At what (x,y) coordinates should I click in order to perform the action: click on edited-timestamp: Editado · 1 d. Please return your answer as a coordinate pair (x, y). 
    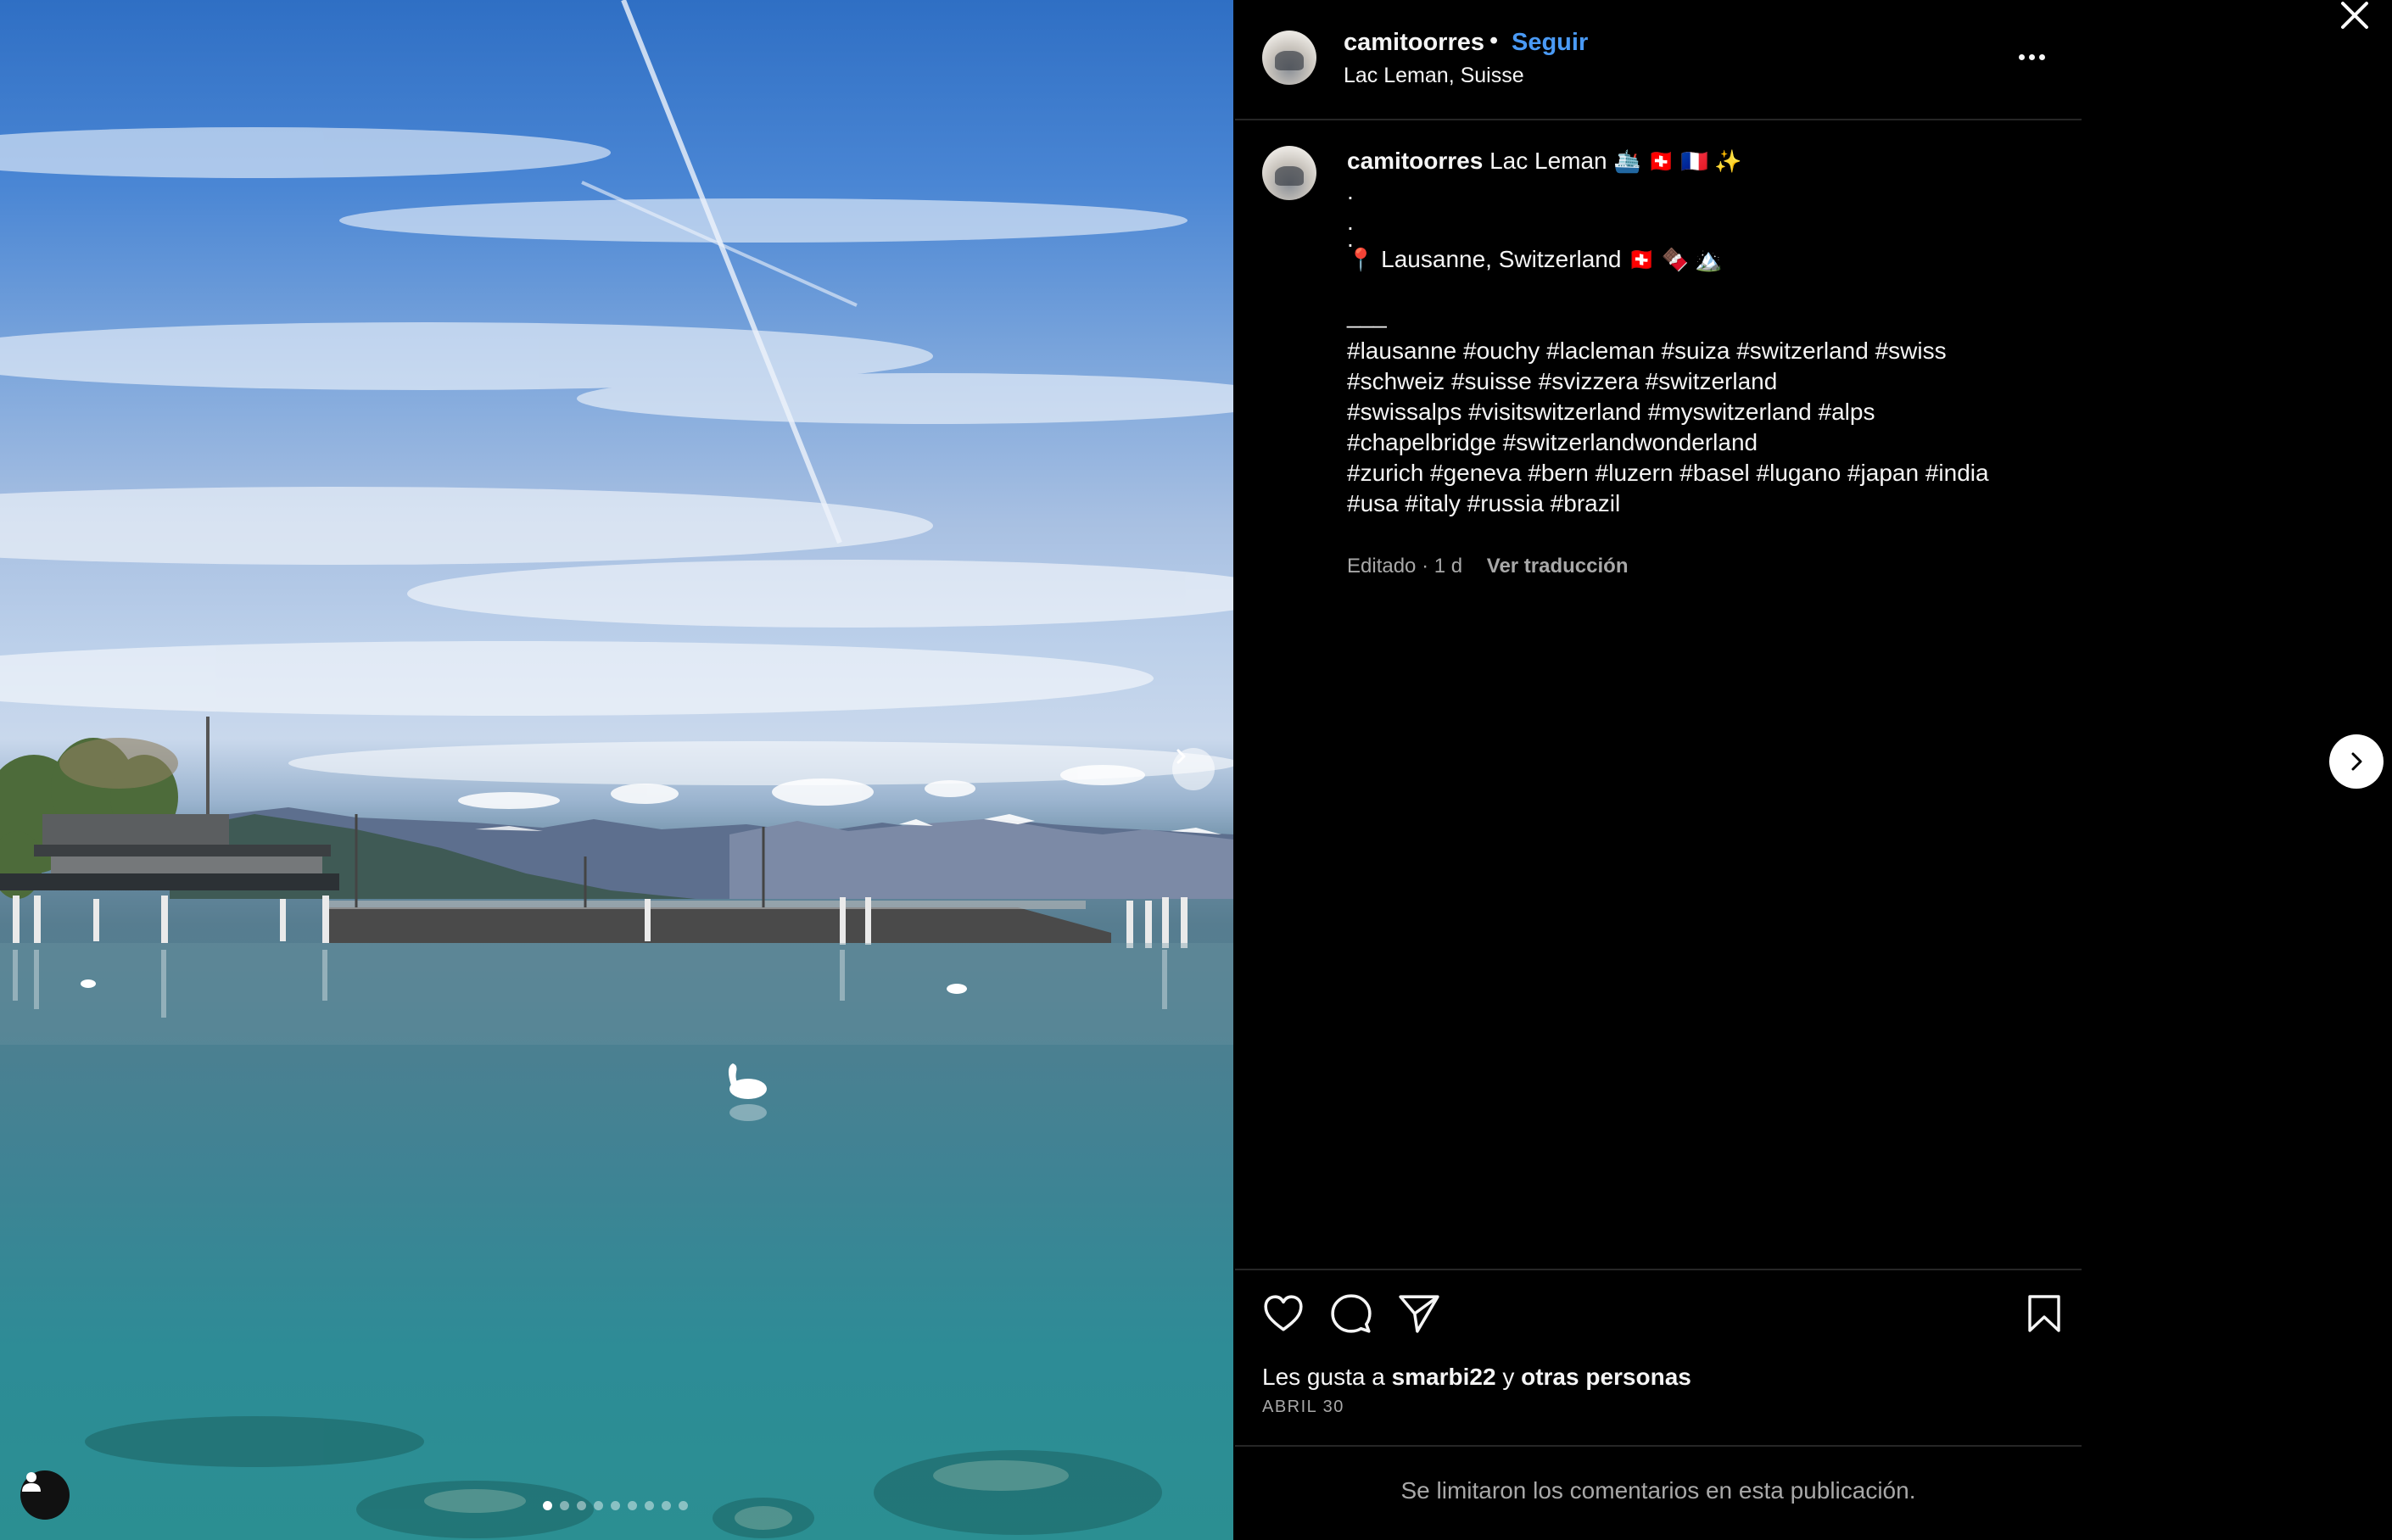
    Looking at the image, I should click on (1405, 566).